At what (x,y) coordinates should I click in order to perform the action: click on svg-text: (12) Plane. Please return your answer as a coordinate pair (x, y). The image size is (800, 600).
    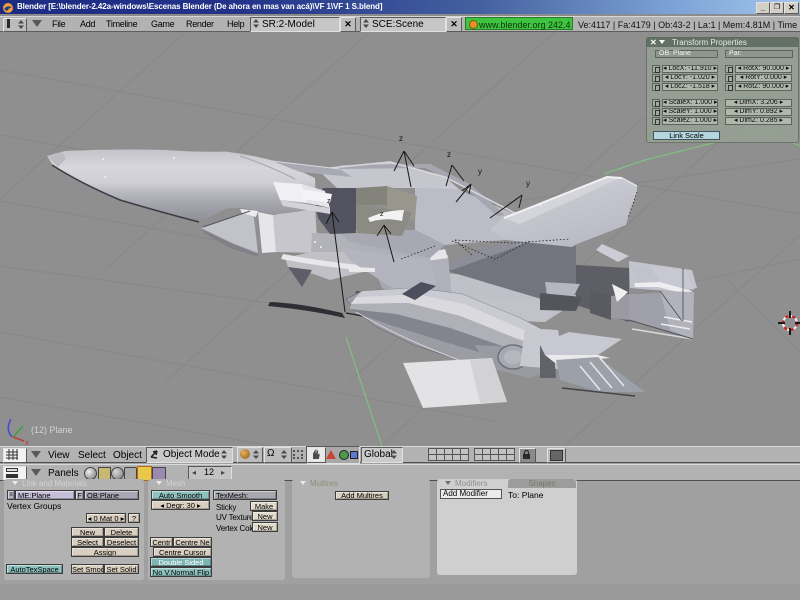
    Looking at the image, I should click on (52, 430).